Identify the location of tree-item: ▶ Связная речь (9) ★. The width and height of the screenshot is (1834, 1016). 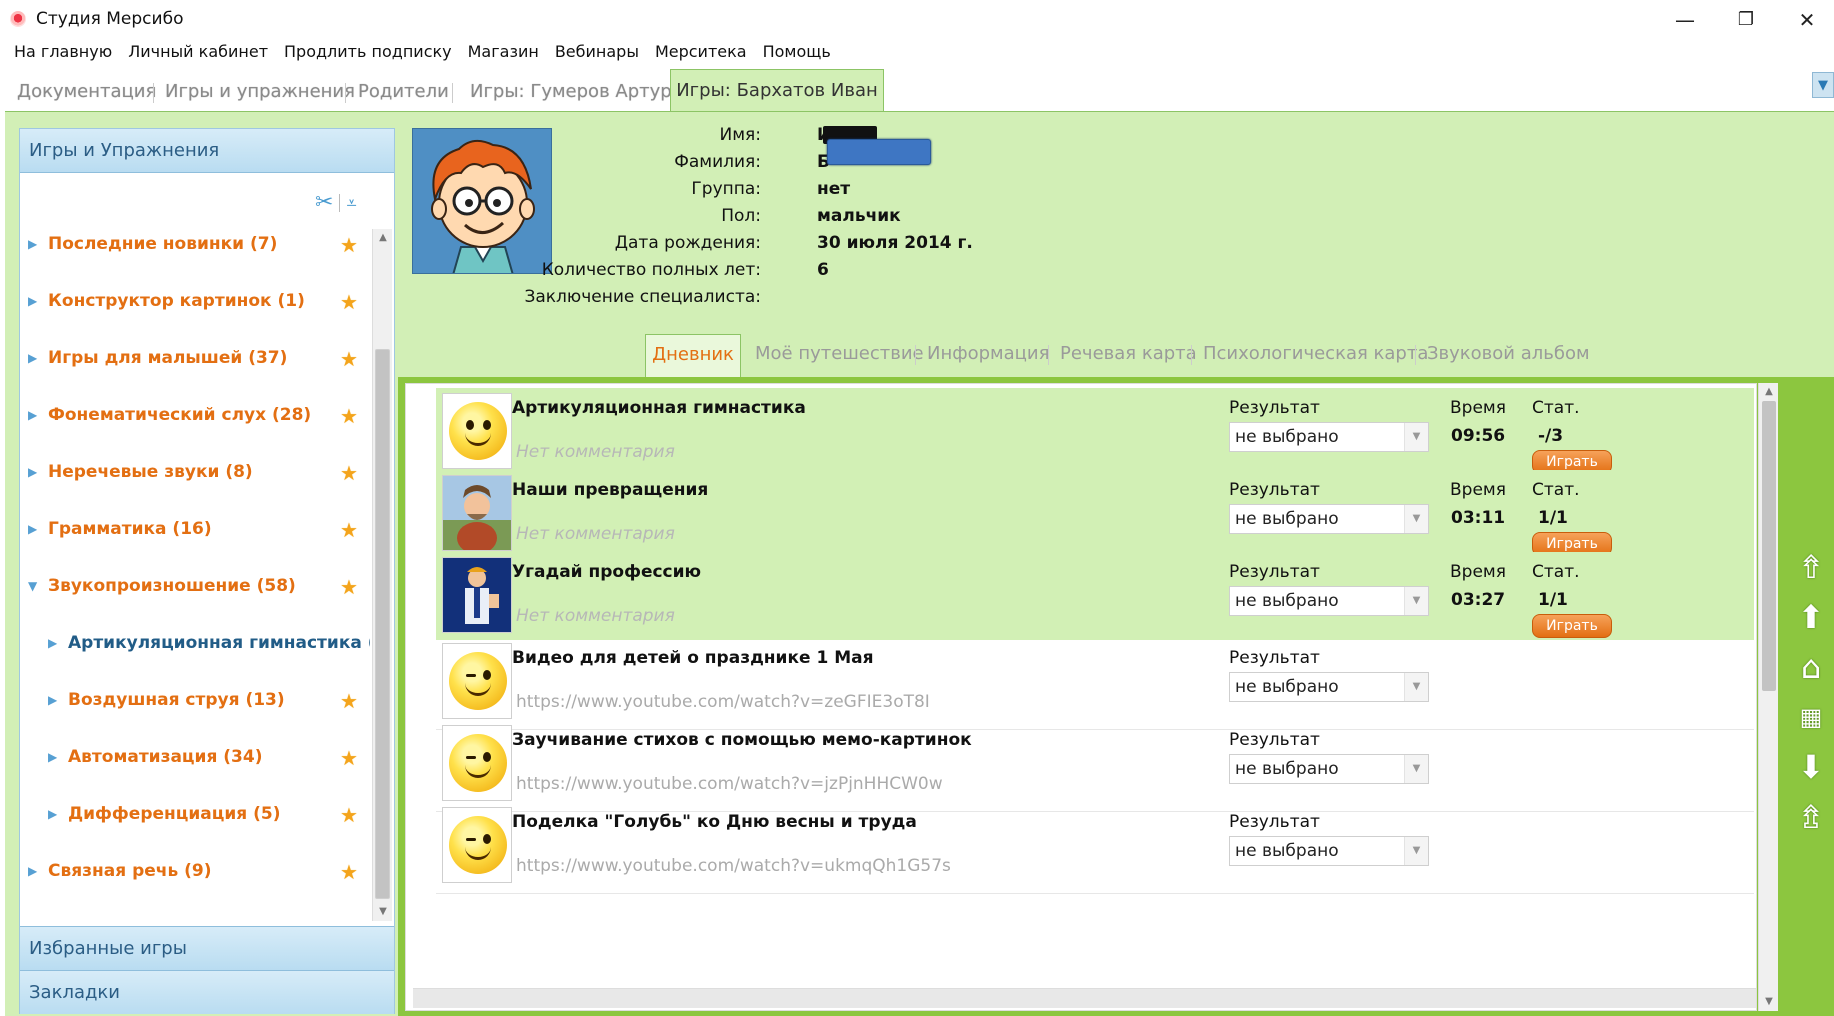
(195, 871).